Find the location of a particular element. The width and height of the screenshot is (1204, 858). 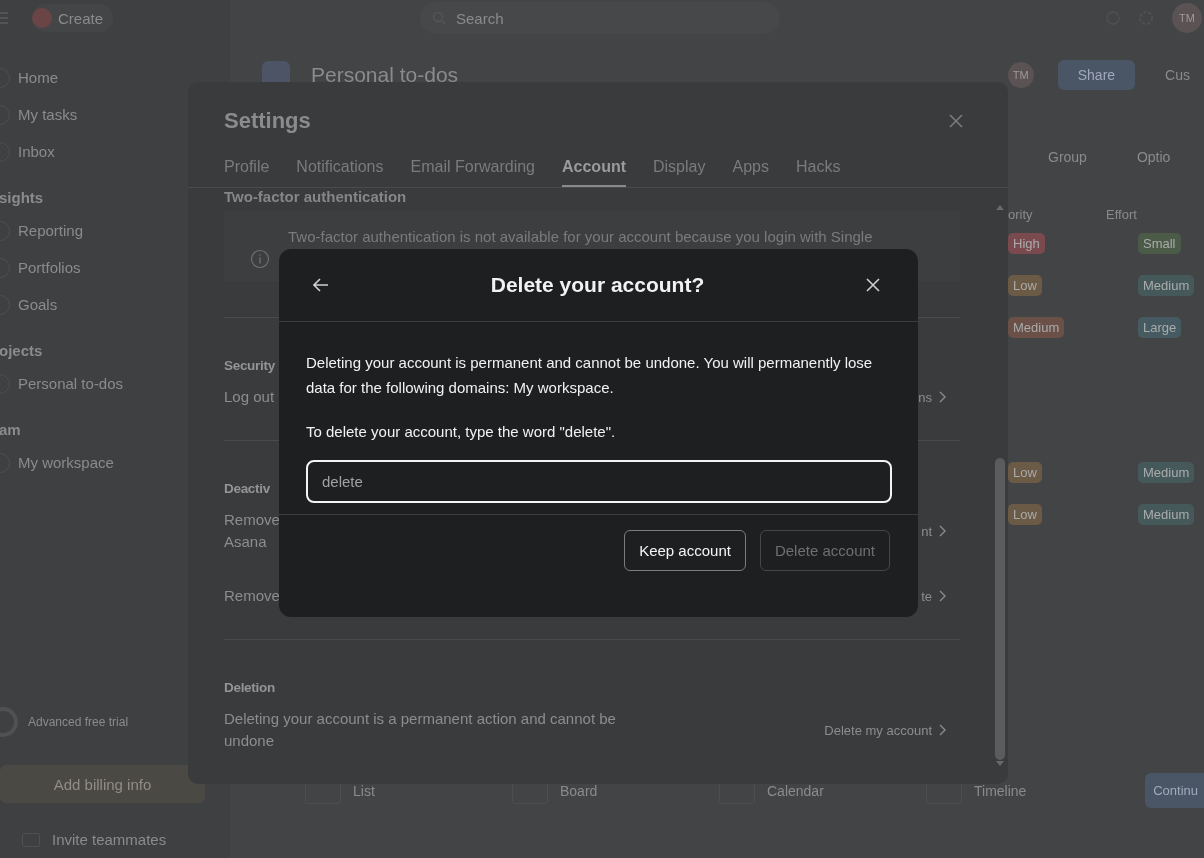

sidebar-item: Reporting is located at coordinates (51, 230).